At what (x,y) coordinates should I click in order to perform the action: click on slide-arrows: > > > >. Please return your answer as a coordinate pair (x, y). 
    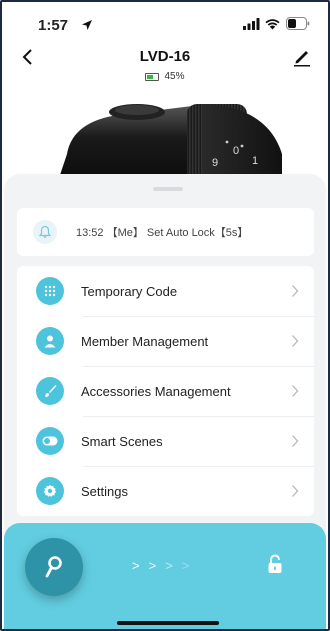
    Looking at the image, I should click on (160, 565).